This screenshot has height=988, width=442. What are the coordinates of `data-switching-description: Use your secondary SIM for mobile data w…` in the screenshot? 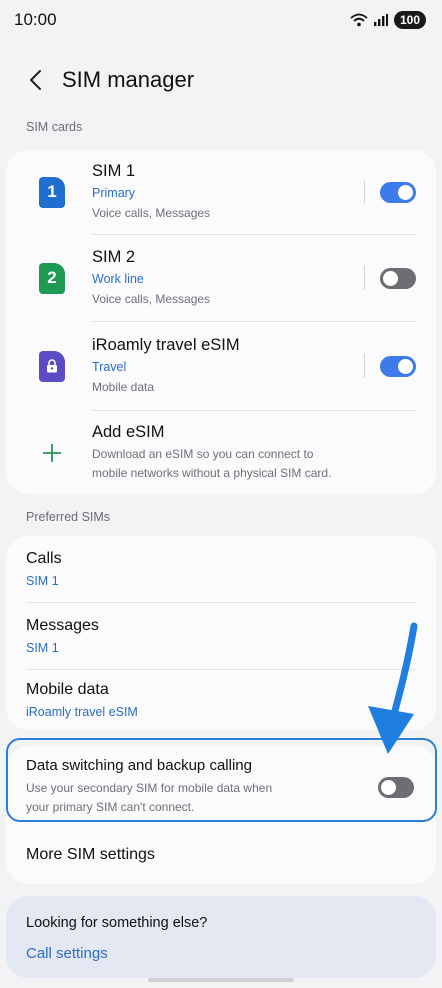 It's located at (149, 797).